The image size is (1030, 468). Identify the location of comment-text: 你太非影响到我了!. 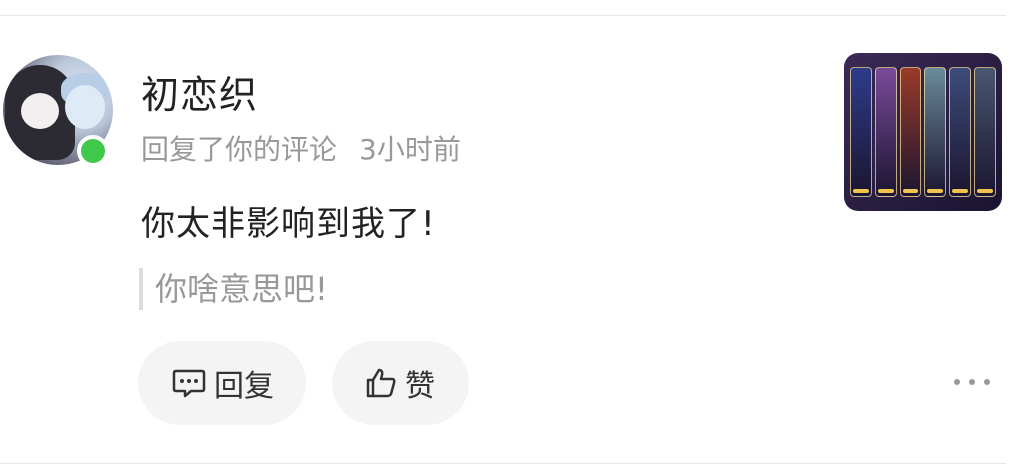
(288, 224).